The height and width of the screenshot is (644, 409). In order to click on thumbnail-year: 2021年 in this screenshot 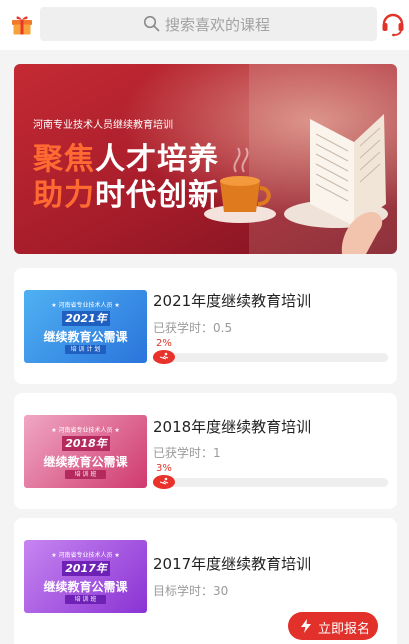, I will do `click(86, 318)`.